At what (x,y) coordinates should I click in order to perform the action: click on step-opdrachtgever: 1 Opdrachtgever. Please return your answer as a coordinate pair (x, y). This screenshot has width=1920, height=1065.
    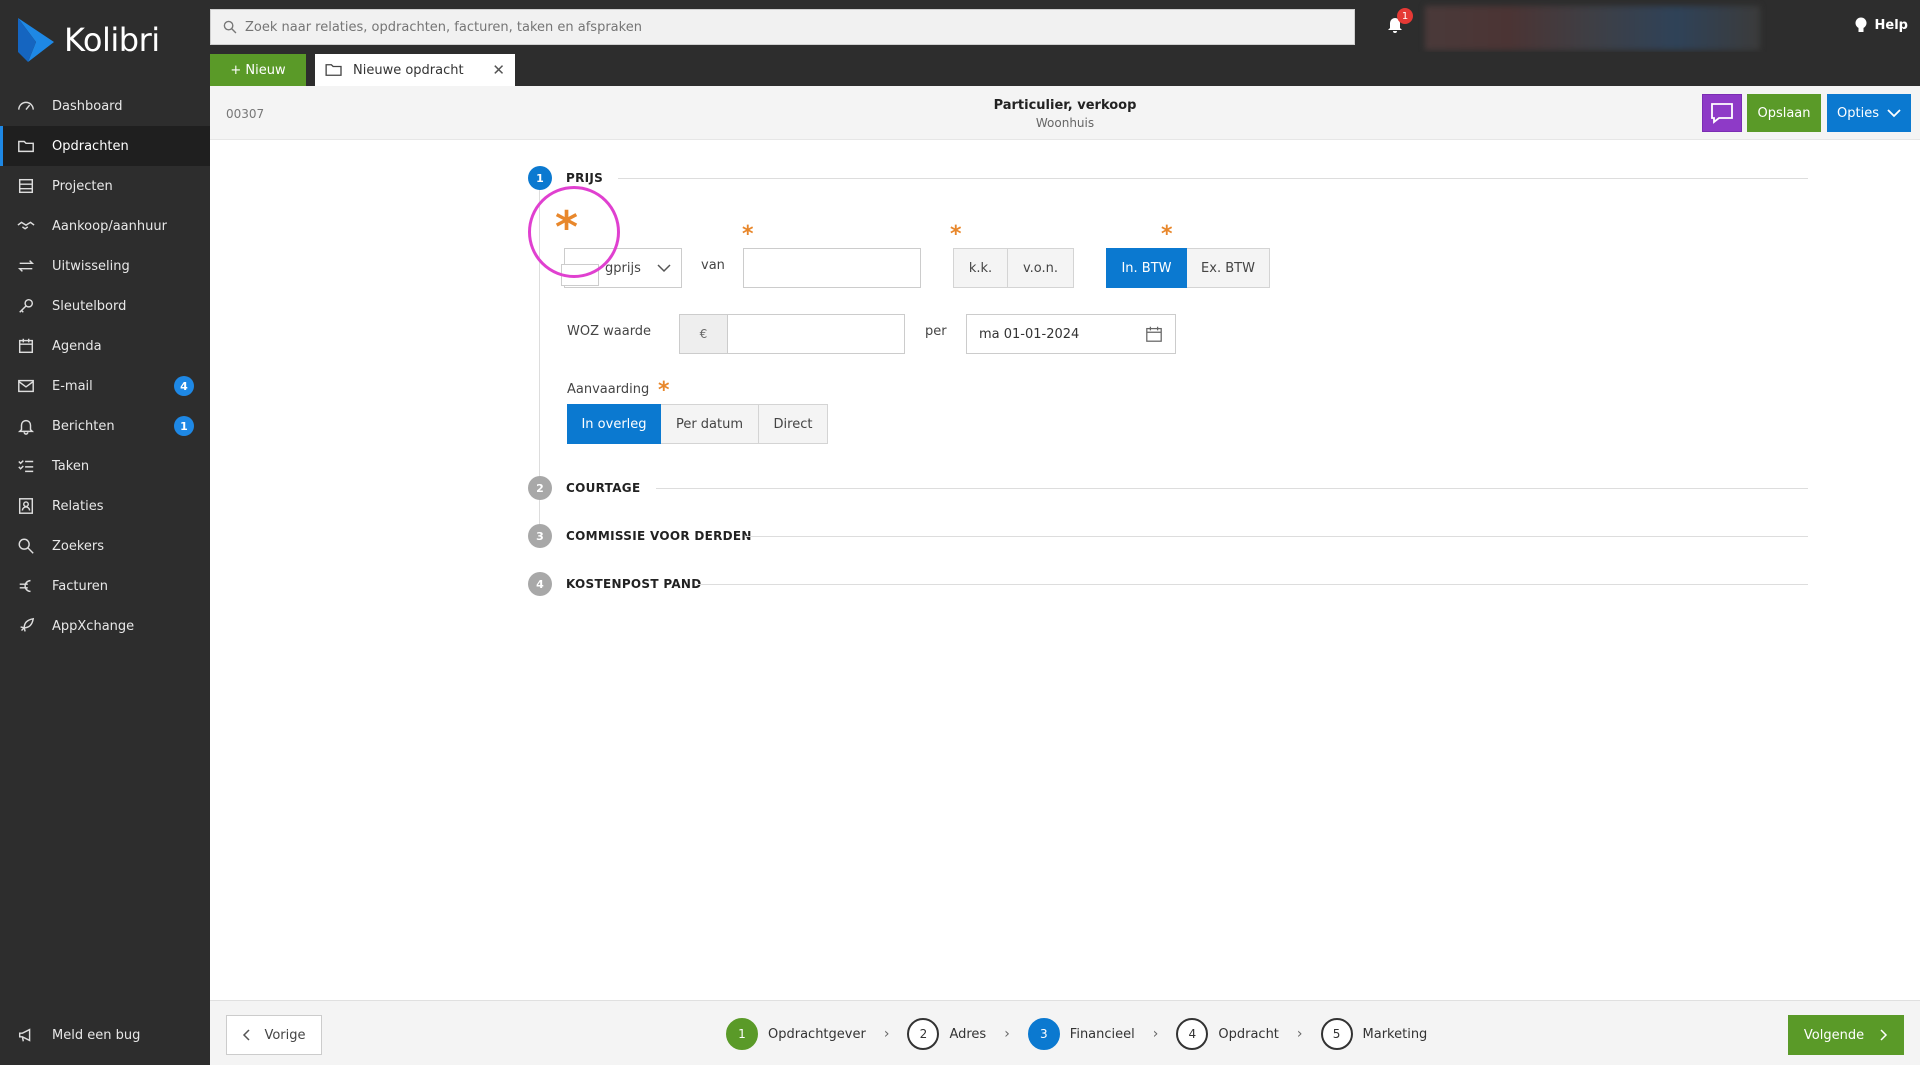
    Looking at the image, I should click on (796, 1034).